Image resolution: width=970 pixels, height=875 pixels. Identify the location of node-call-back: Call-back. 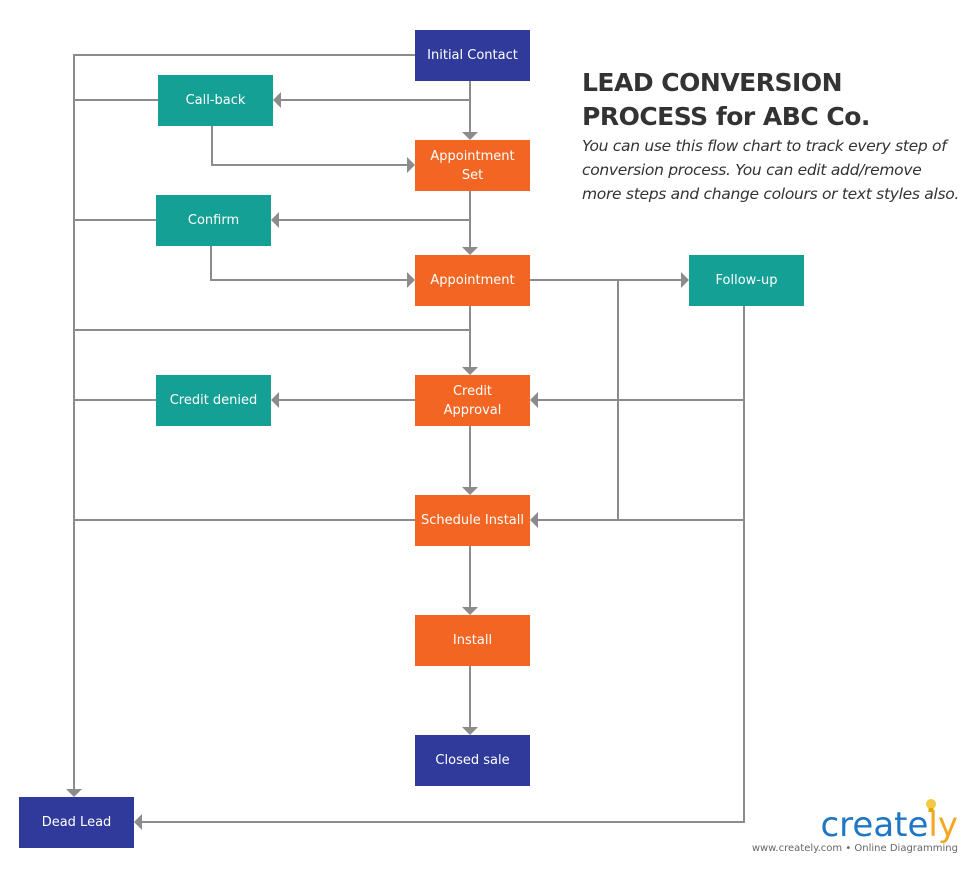
(215, 100).